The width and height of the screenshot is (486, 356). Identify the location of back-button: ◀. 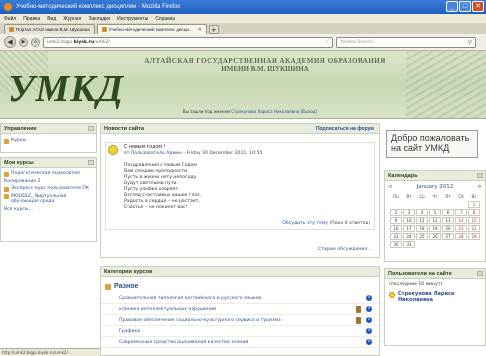
(10, 42).